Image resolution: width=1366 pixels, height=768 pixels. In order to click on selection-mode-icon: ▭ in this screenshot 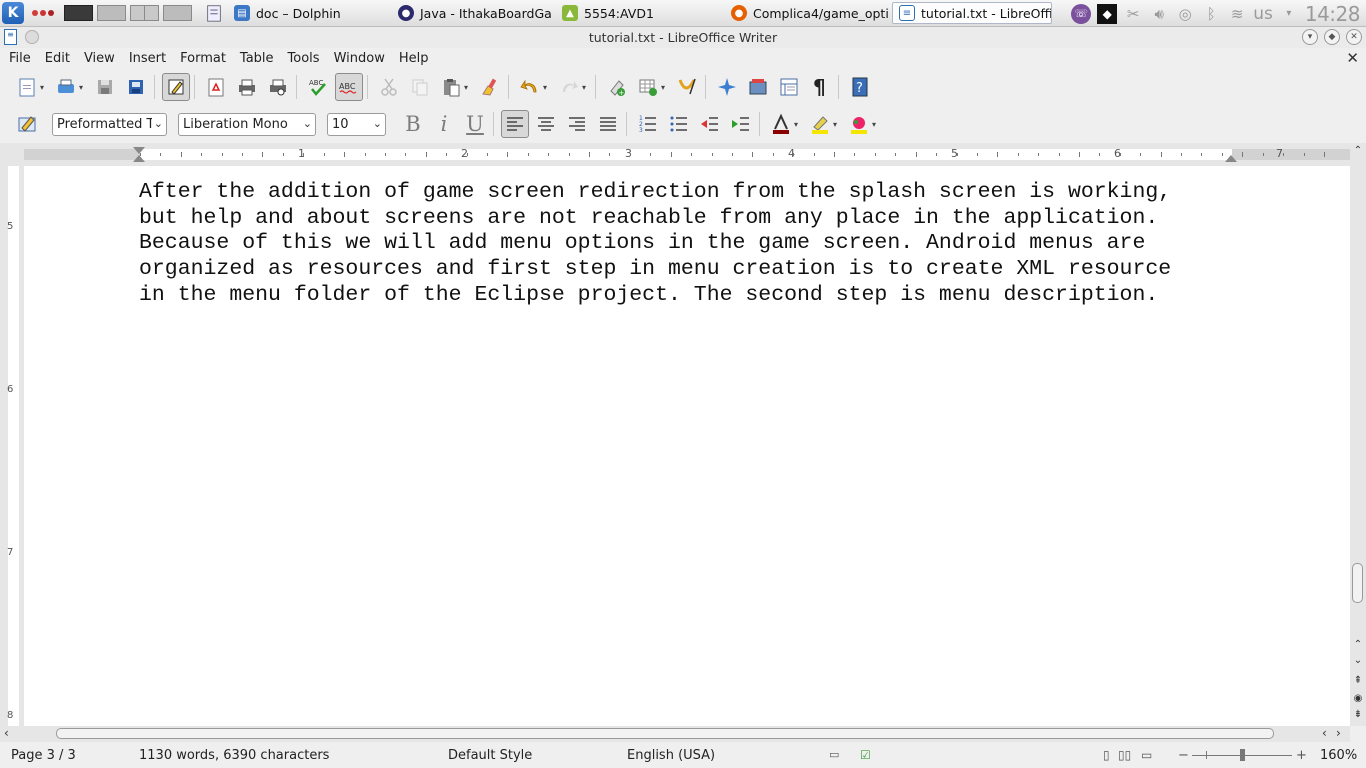, I will do `click(834, 754)`.